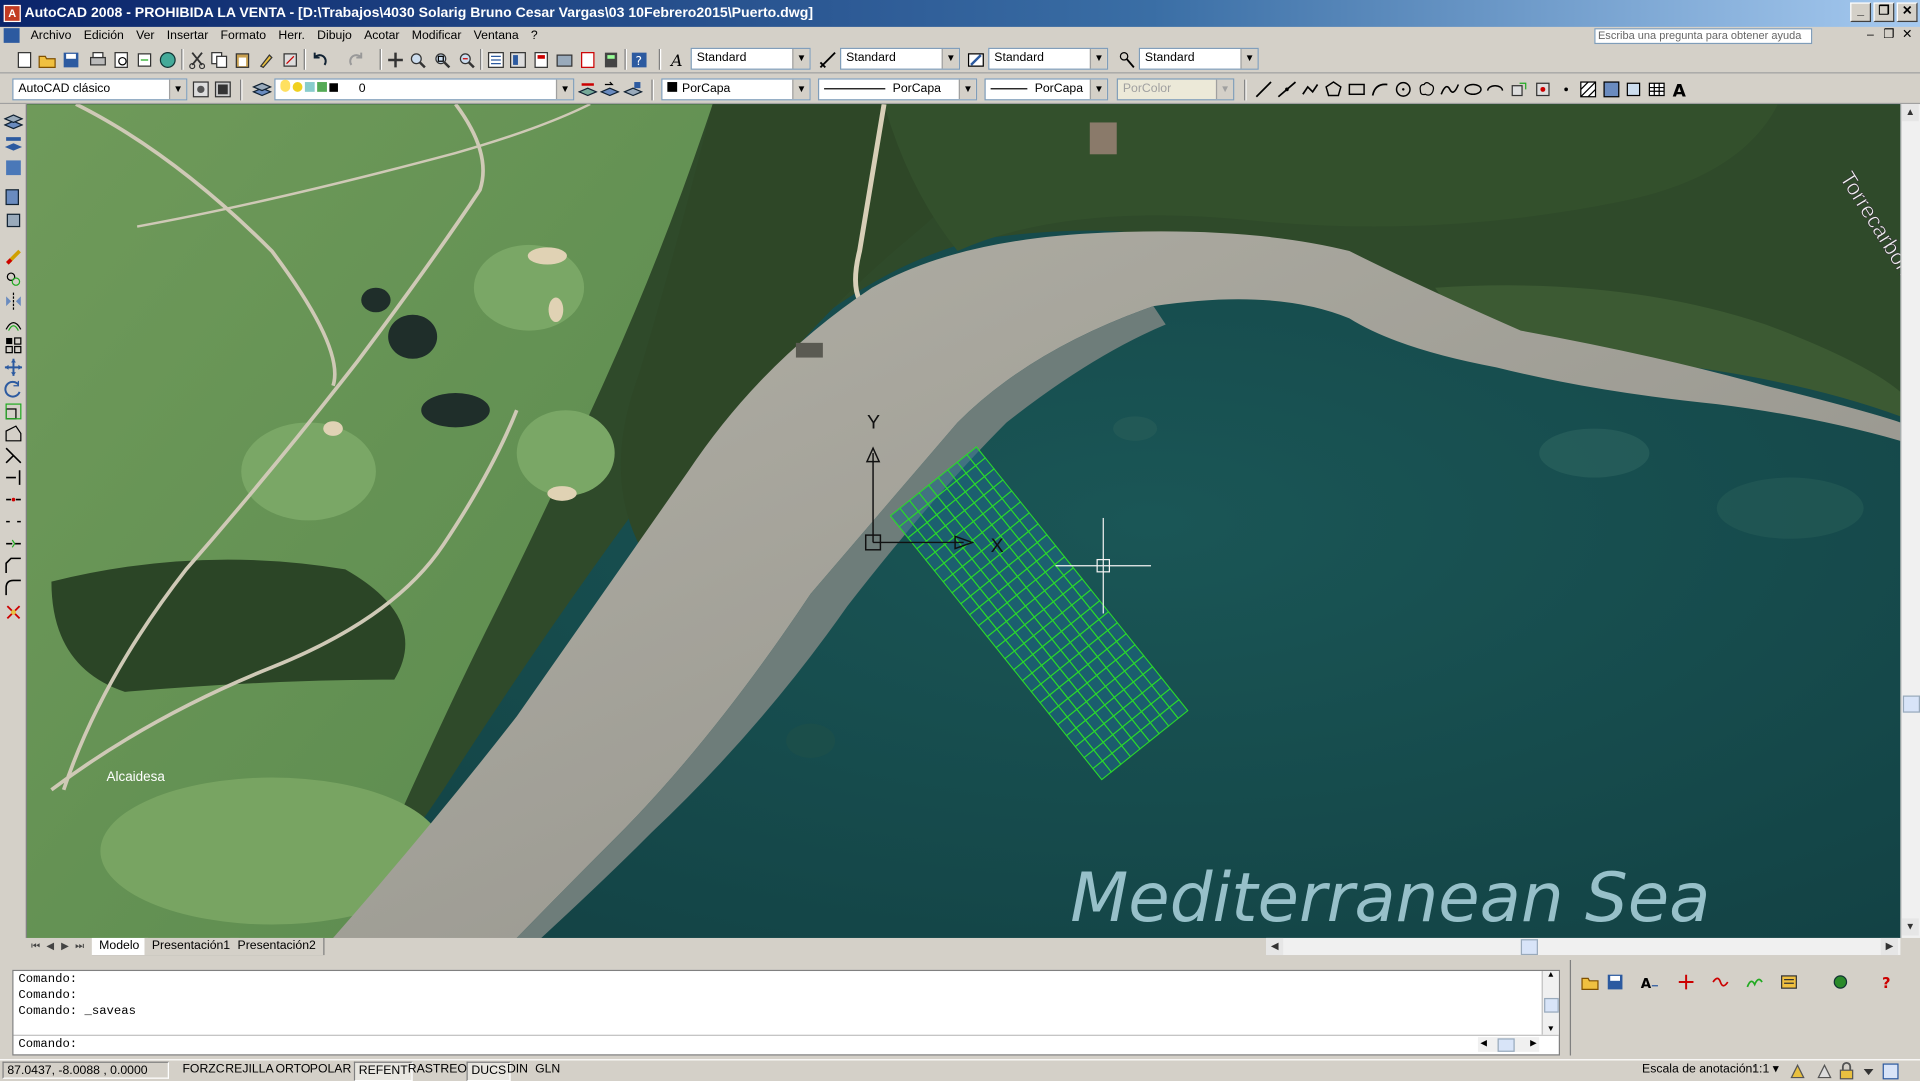 This screenshot has height=1081, width=1920. I want to click on table-style-select: Standard ▼, so click(1048, 58).